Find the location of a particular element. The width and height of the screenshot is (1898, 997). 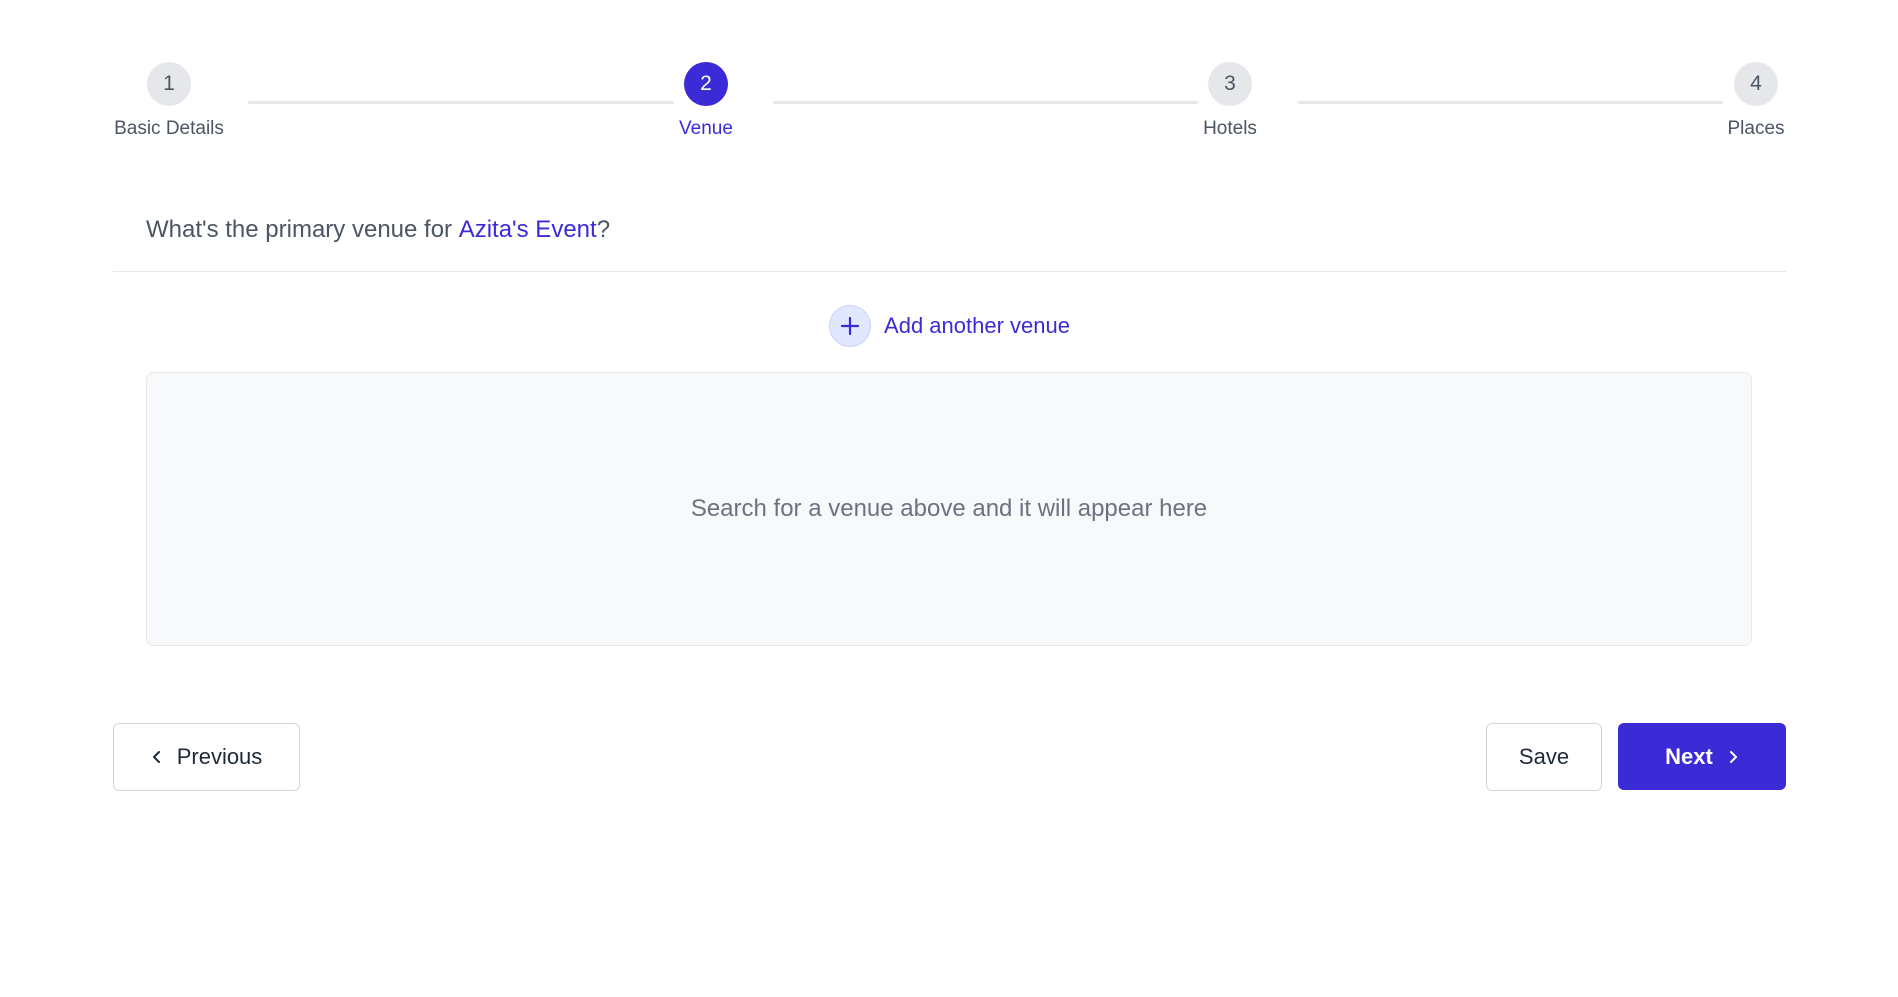

question-prefix: What's the primary venue for is located at coordinates (302, 229).